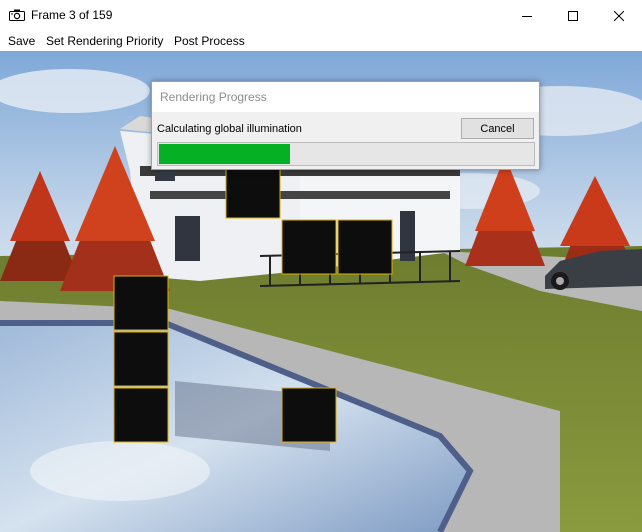 Image resolution: width=642 pixels, height=532 pixels. I want to click on close-button, so click(619, 15).